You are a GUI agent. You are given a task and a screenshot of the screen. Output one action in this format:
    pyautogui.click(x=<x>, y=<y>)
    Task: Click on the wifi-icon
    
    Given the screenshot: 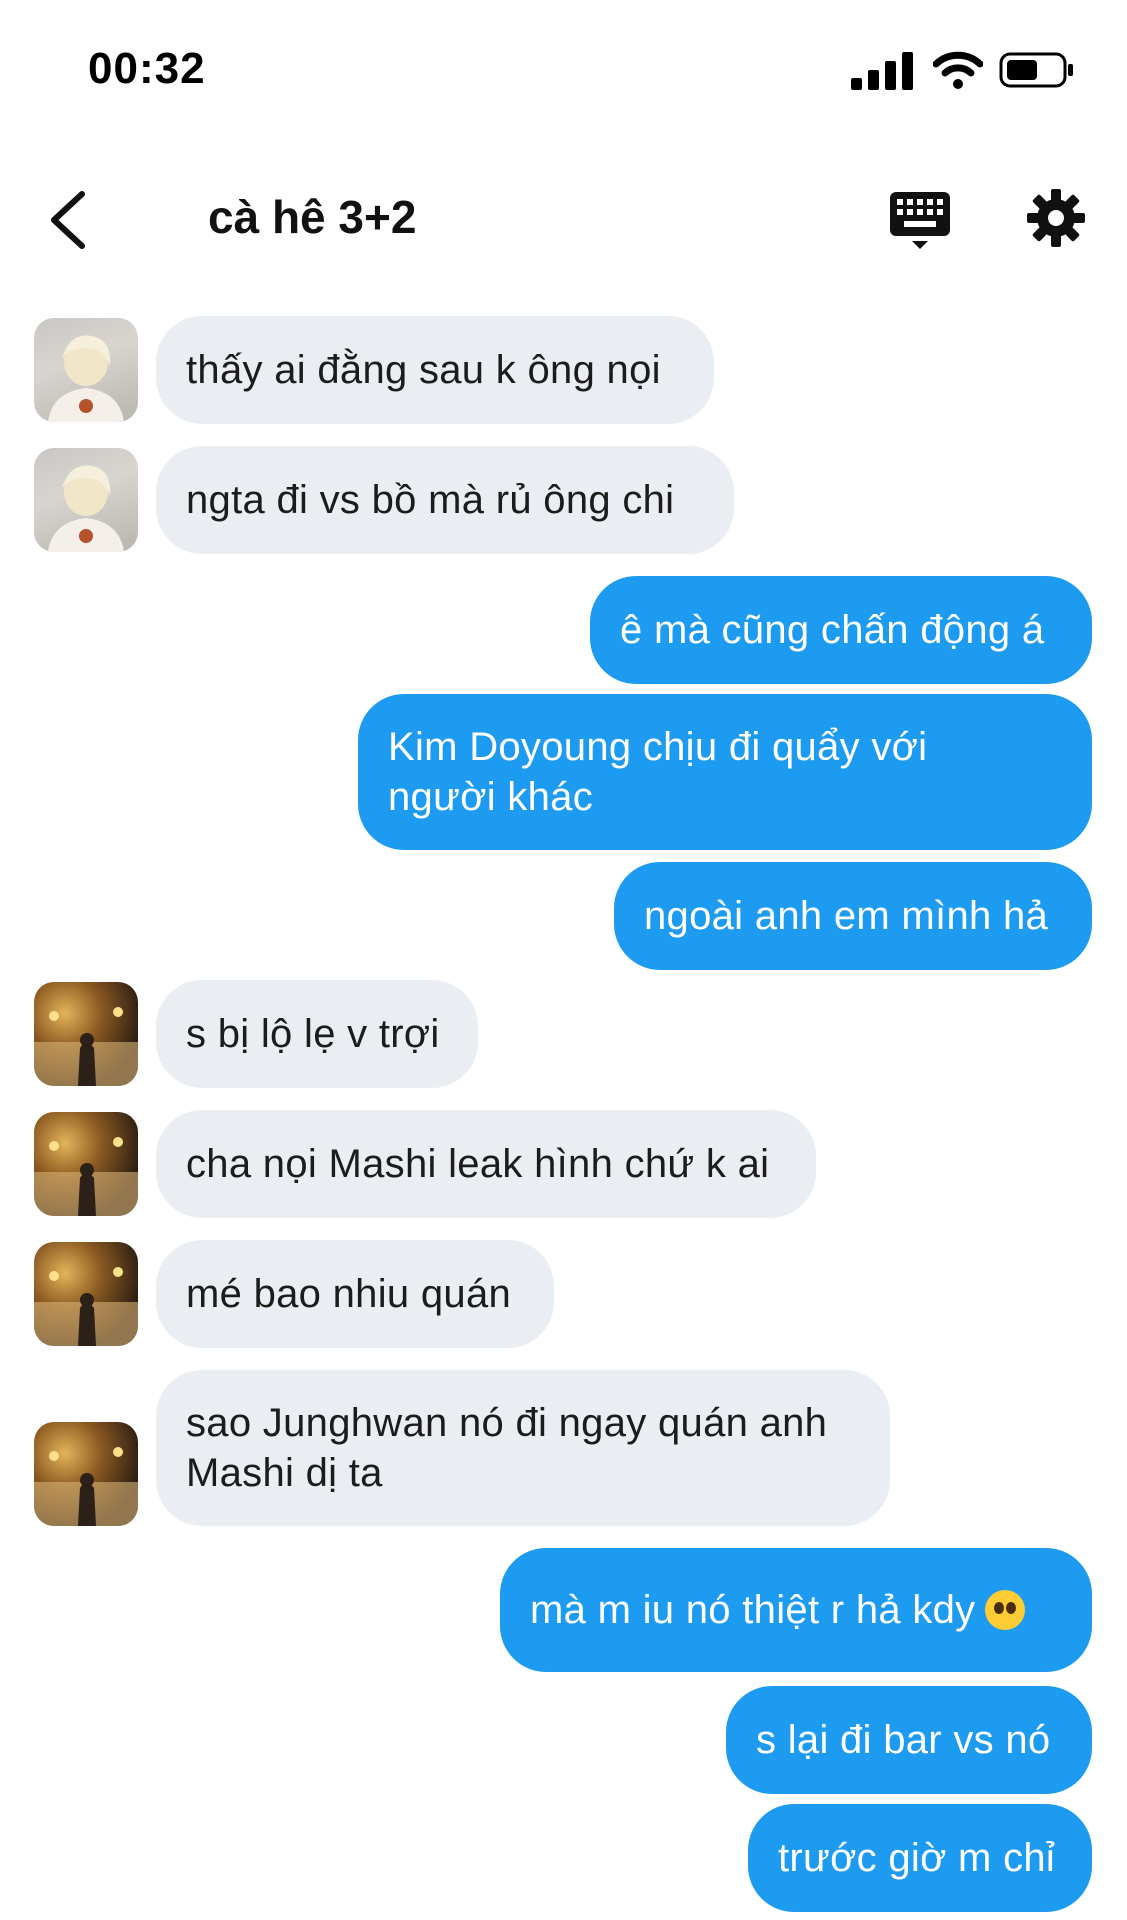 What is the action you would take?
    pyautogui.click(x=958, y=70)
    